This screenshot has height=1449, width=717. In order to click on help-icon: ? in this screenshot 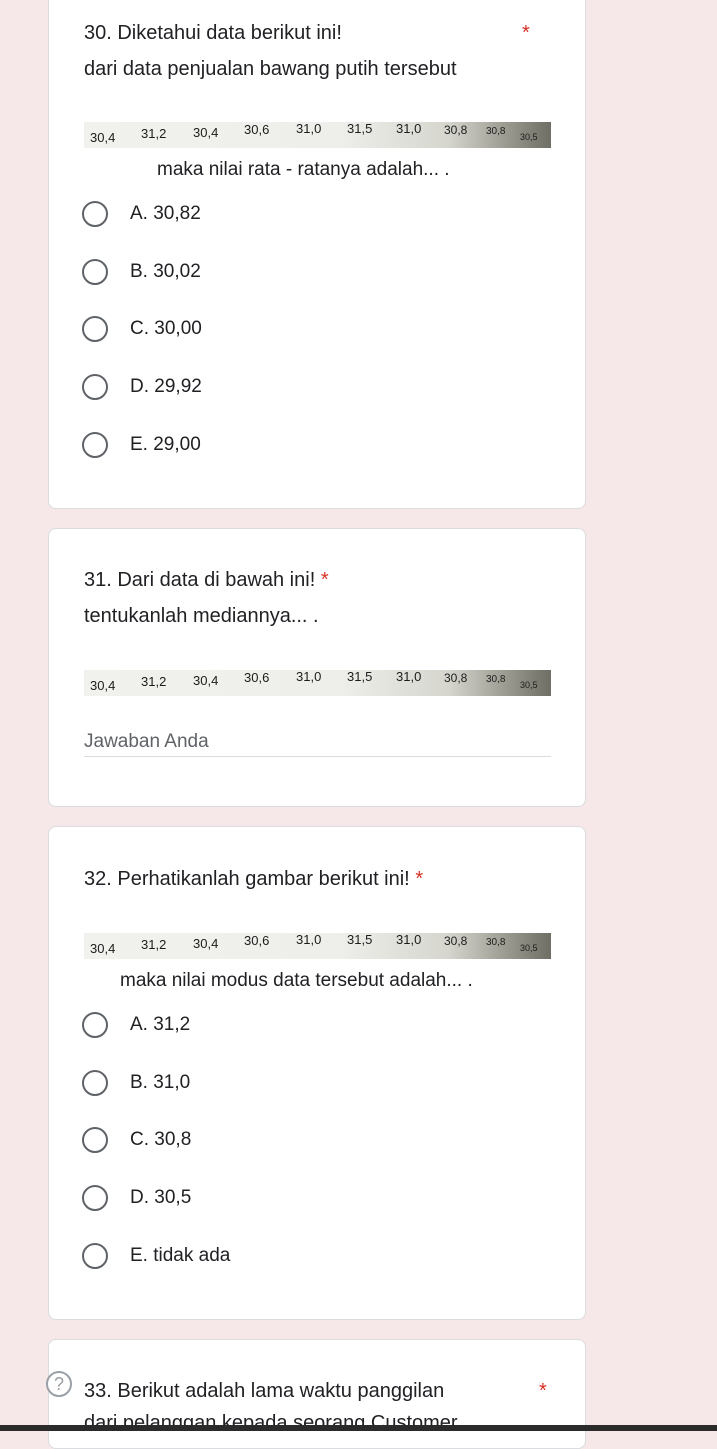, I will do `click(59, 1384)`.